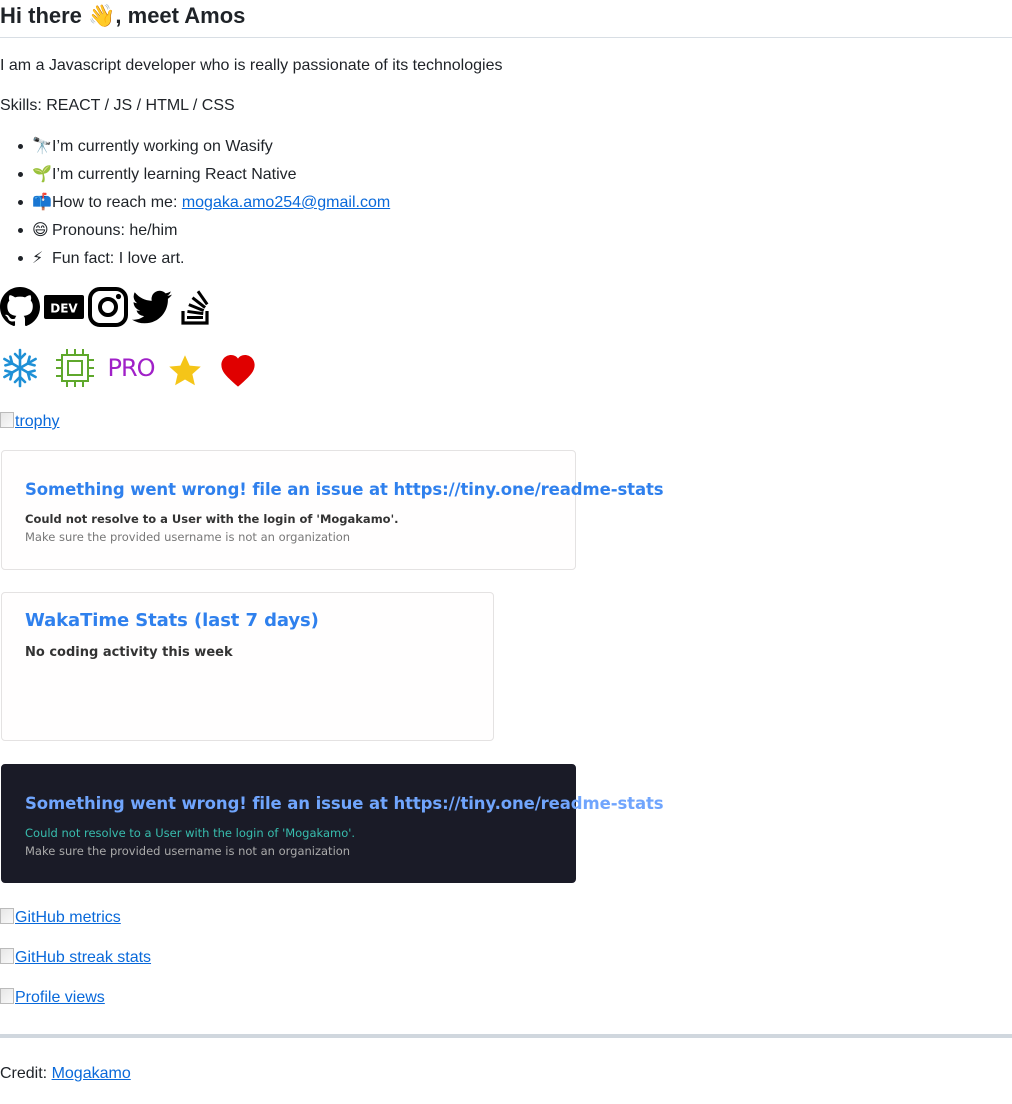 The width and height of the screenshot is (1012, 1104). Describe the element at coordinates (37, 421) in the screenshot. I see `trophy-link: trophy` at that location.